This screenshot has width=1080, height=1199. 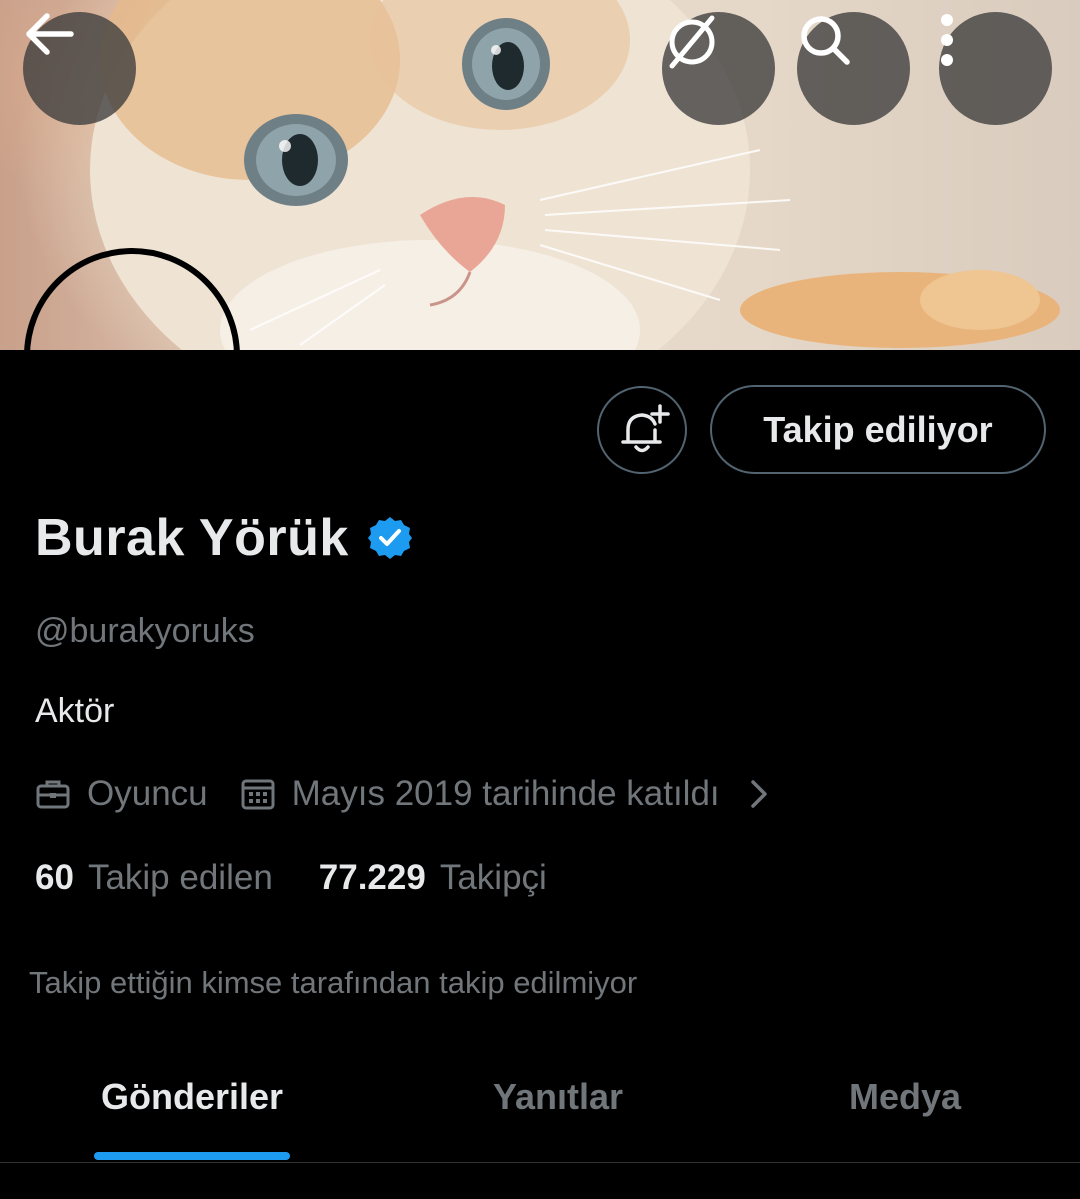 I want to click on back-button, so click(x=79, y=68).